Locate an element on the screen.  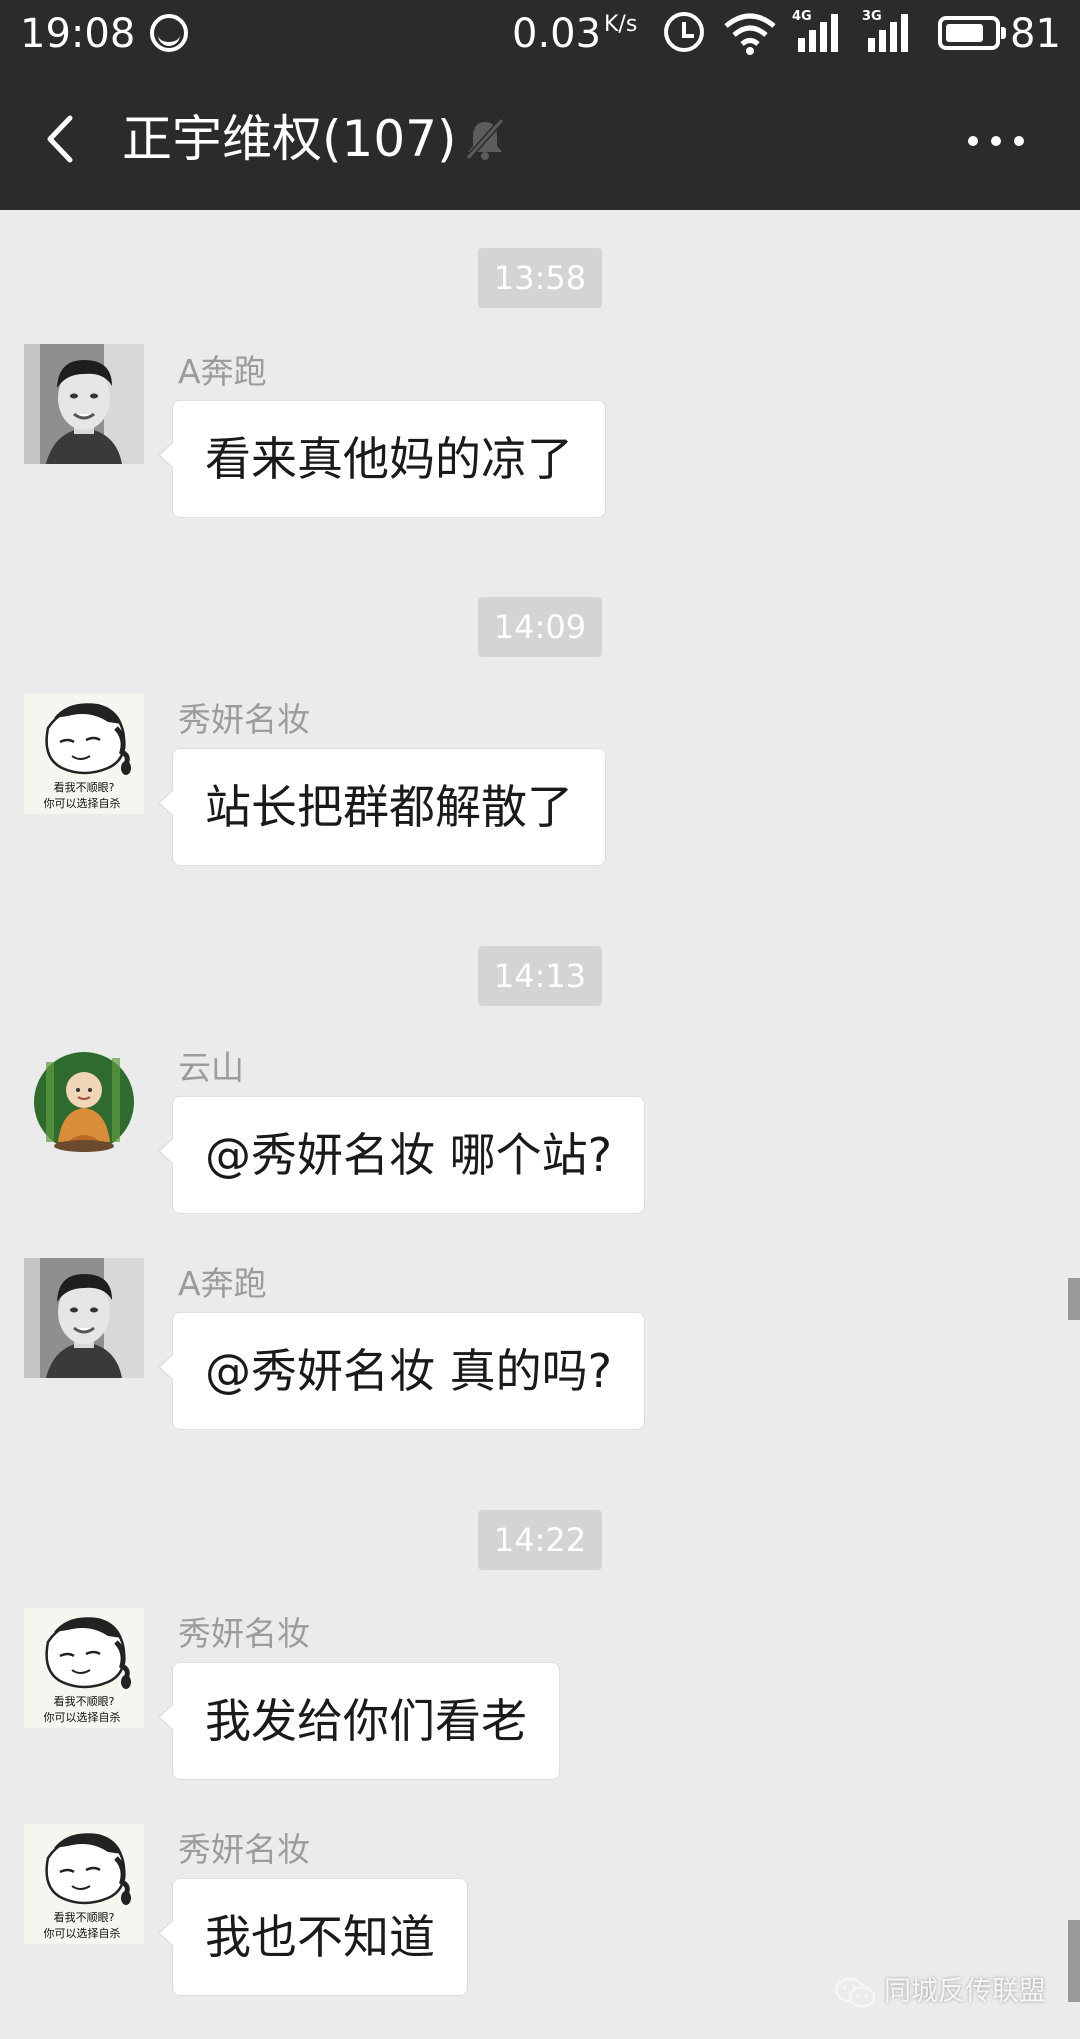
message-bubble: 看来真他妈的凉了 is located at coordinates (382, 459).